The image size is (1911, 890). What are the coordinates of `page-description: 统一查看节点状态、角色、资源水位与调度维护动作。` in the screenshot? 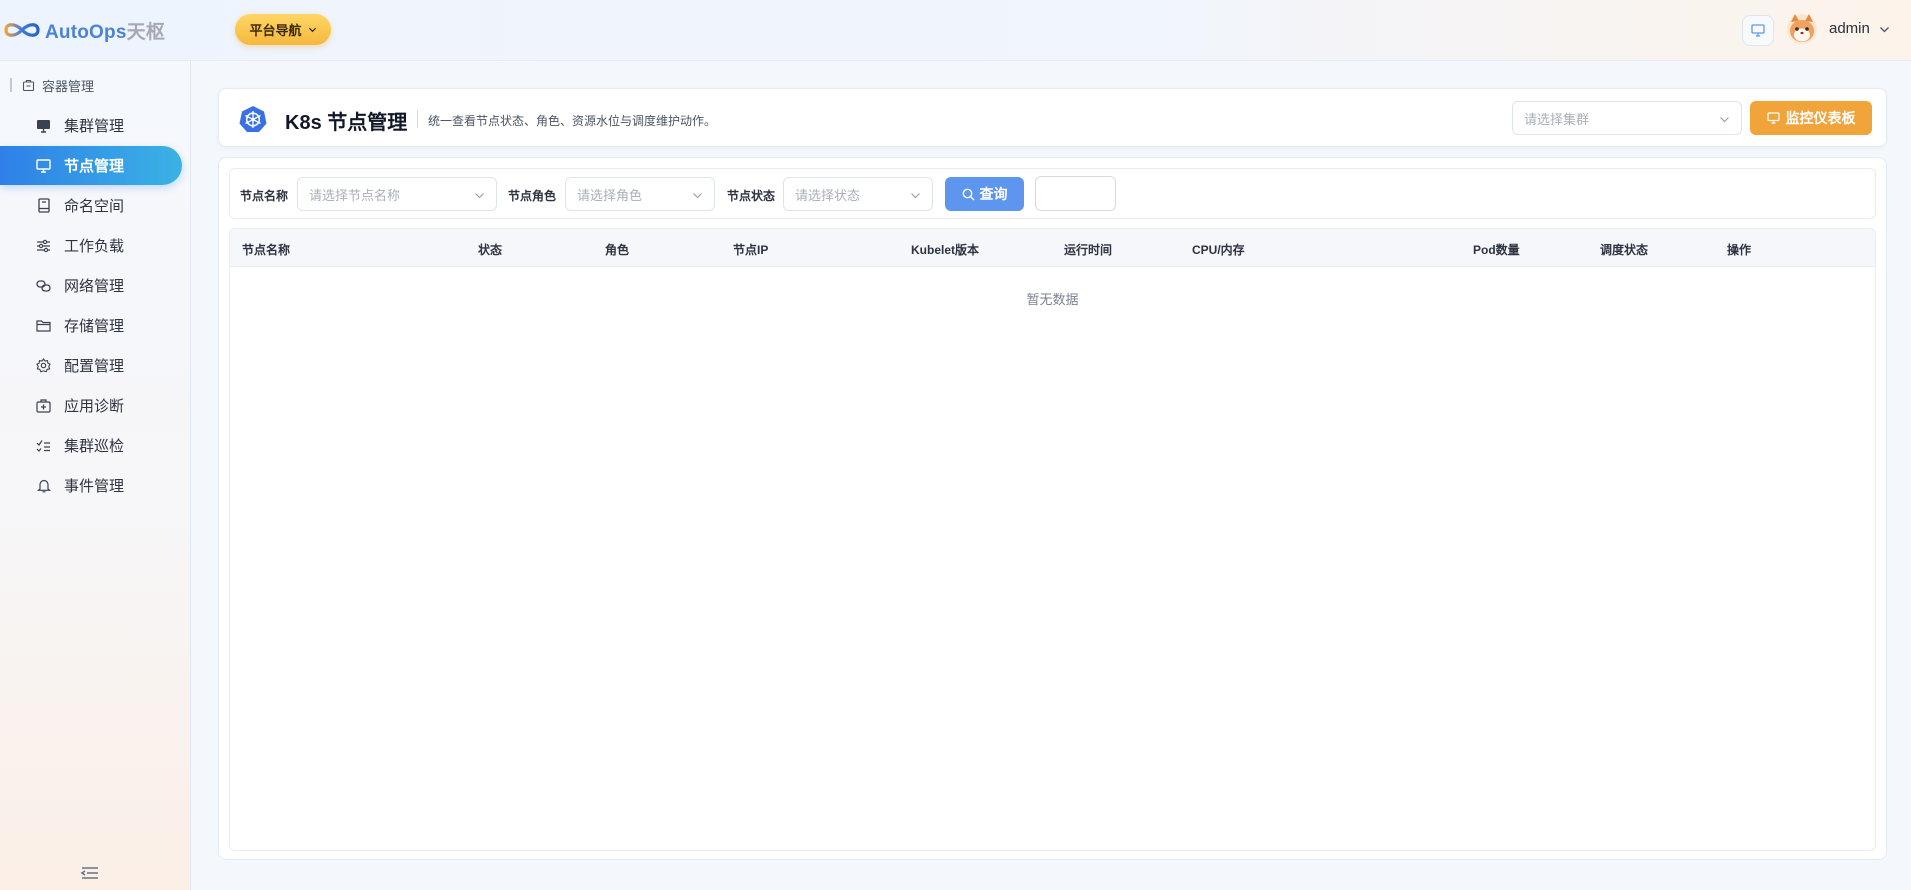 It's located at (572, 121).